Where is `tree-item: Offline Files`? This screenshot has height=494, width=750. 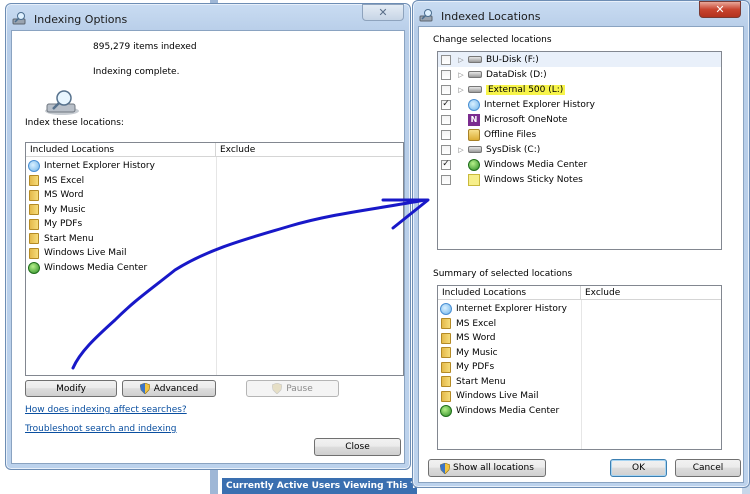 tree-item: Offline Files is located at coordinates (488, 134).